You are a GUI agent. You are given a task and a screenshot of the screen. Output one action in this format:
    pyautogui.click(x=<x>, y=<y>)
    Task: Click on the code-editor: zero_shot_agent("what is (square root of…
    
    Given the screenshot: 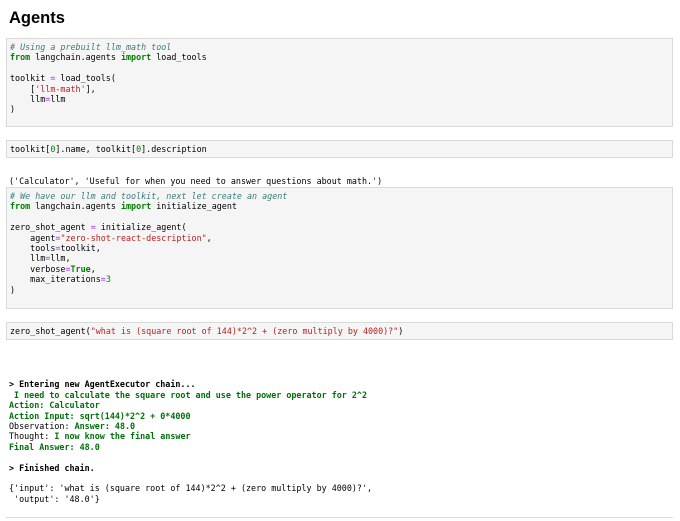 What is the action you would take?
    pyautogui.click(x=341, y=331)
    